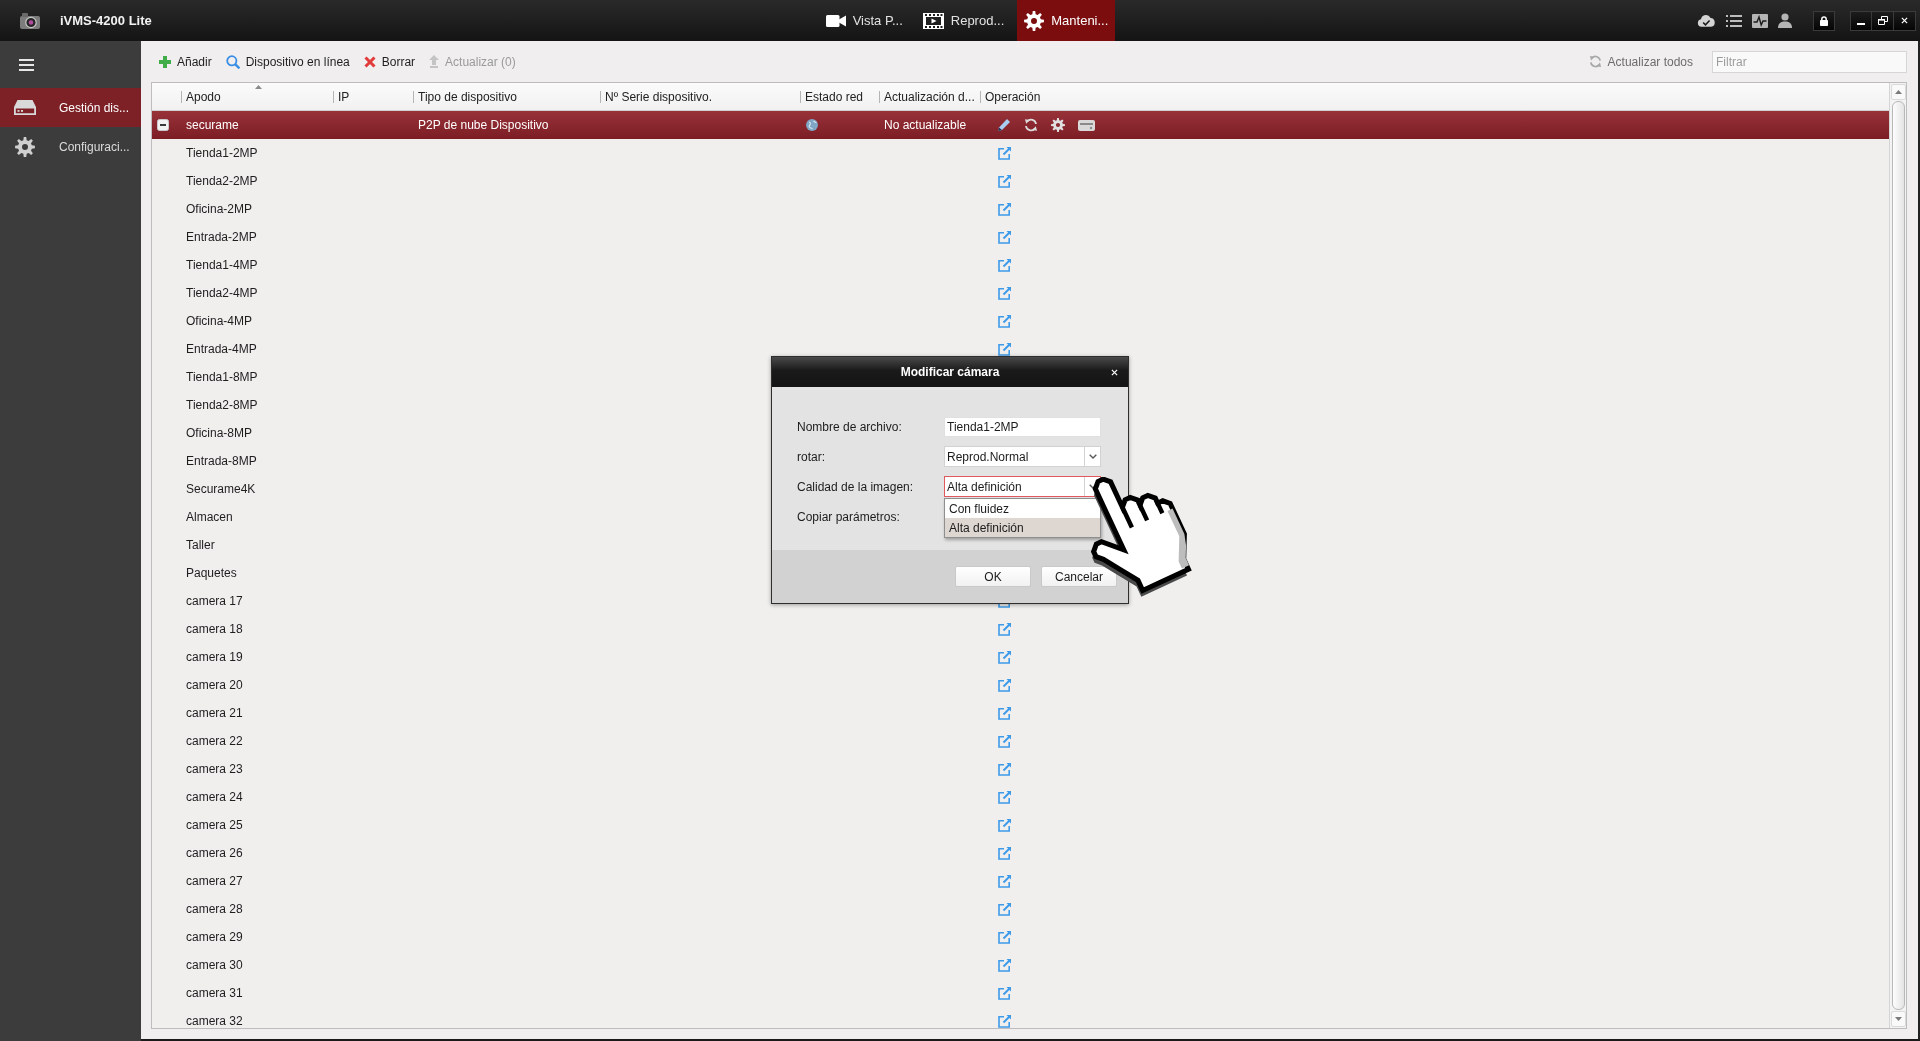 The width and height of the screenshot is (1920, 1041). Describe the element at coordinates (221, 461) in the screenshot. I see `camera-name: Entrada-8MP` at that location.